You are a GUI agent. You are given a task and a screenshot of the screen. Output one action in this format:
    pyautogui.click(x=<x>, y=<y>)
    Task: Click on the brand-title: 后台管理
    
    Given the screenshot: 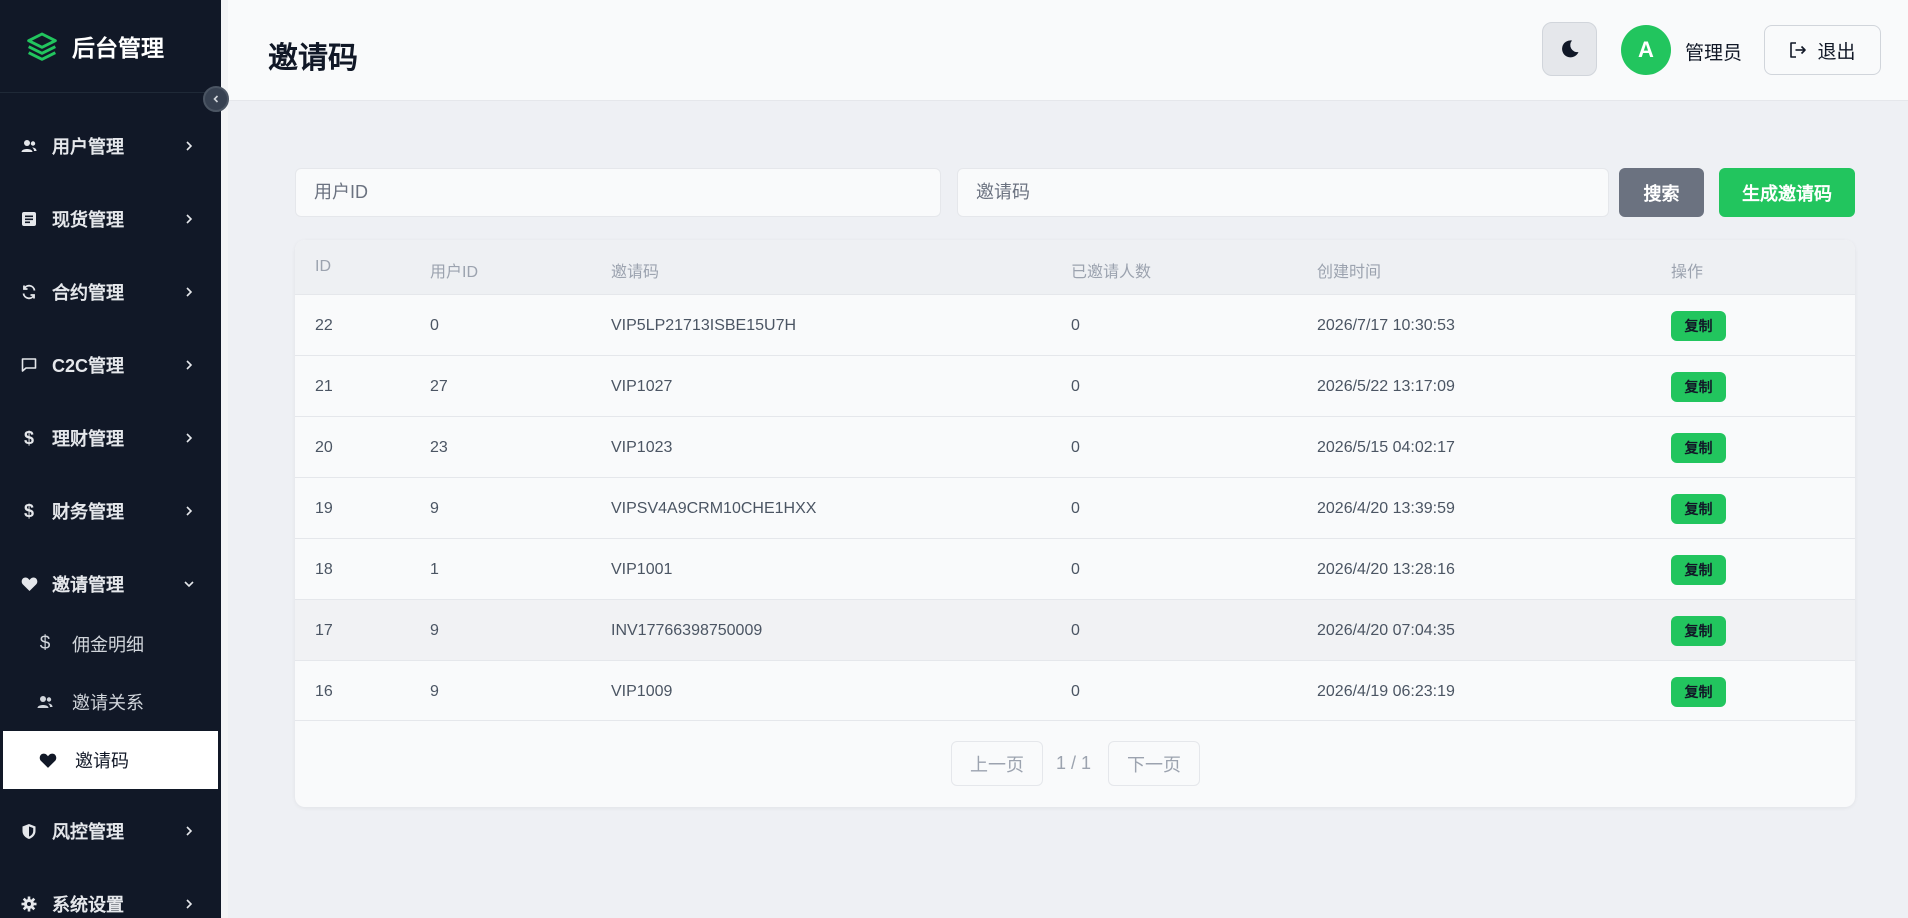 What is the action you would take?
    pyautogui.click(x=118, y=48)
    